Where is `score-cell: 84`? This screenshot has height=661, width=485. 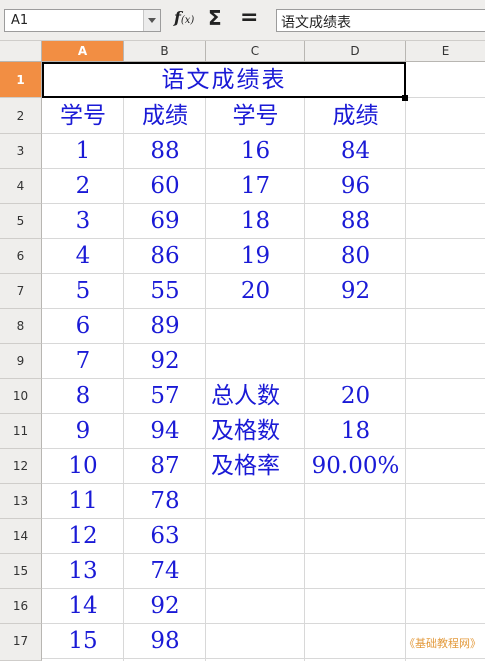 score-cell: 84 is located at coordinates (355, 151).